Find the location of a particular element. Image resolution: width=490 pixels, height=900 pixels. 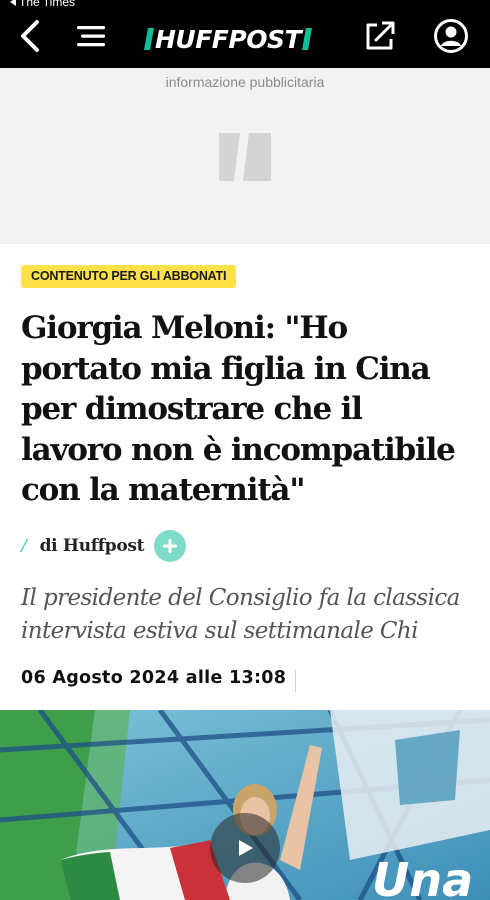

logo-text: HUFFPOST is located at coordinates (228, 39).